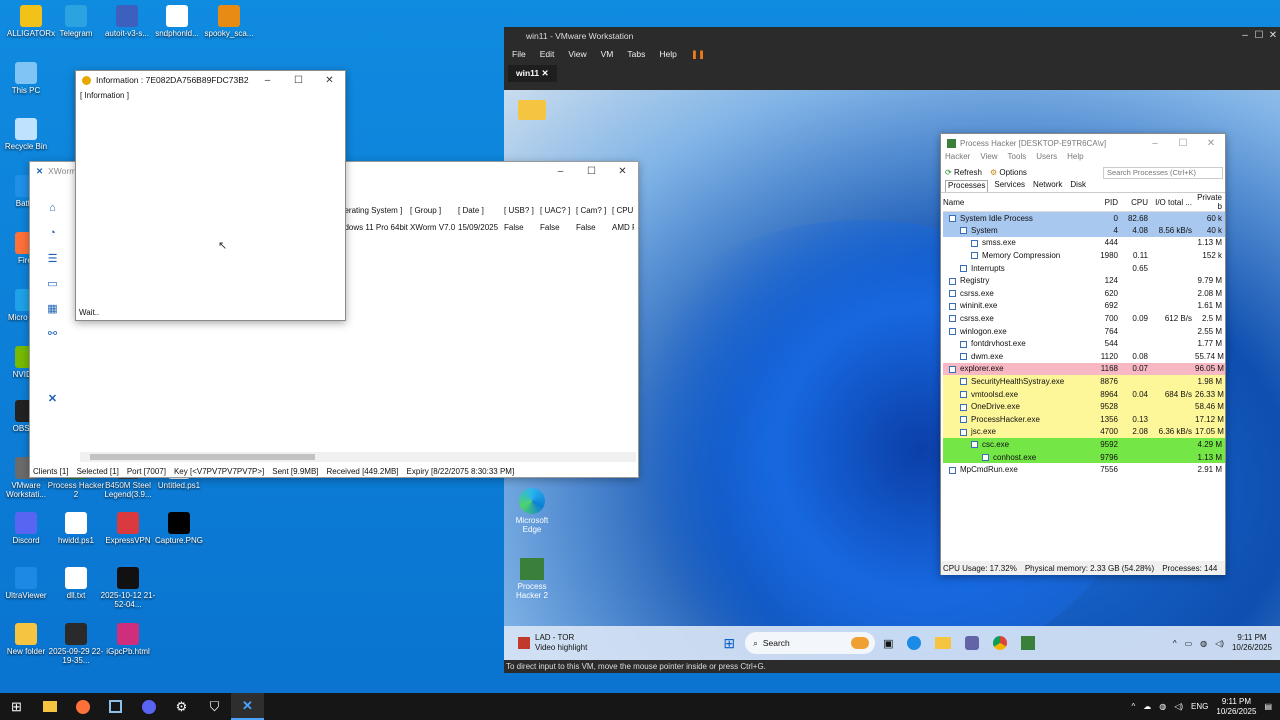  I want to click on table-row: Interrupts 0.65, so click(1084, 268).